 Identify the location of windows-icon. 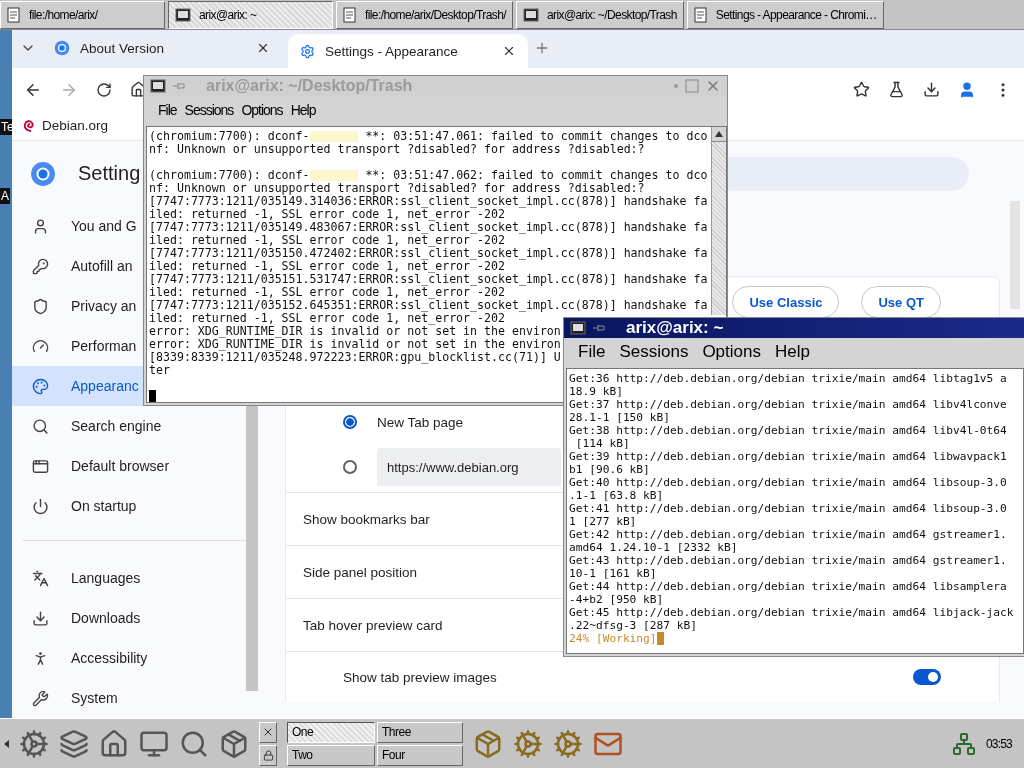
(74, 743).